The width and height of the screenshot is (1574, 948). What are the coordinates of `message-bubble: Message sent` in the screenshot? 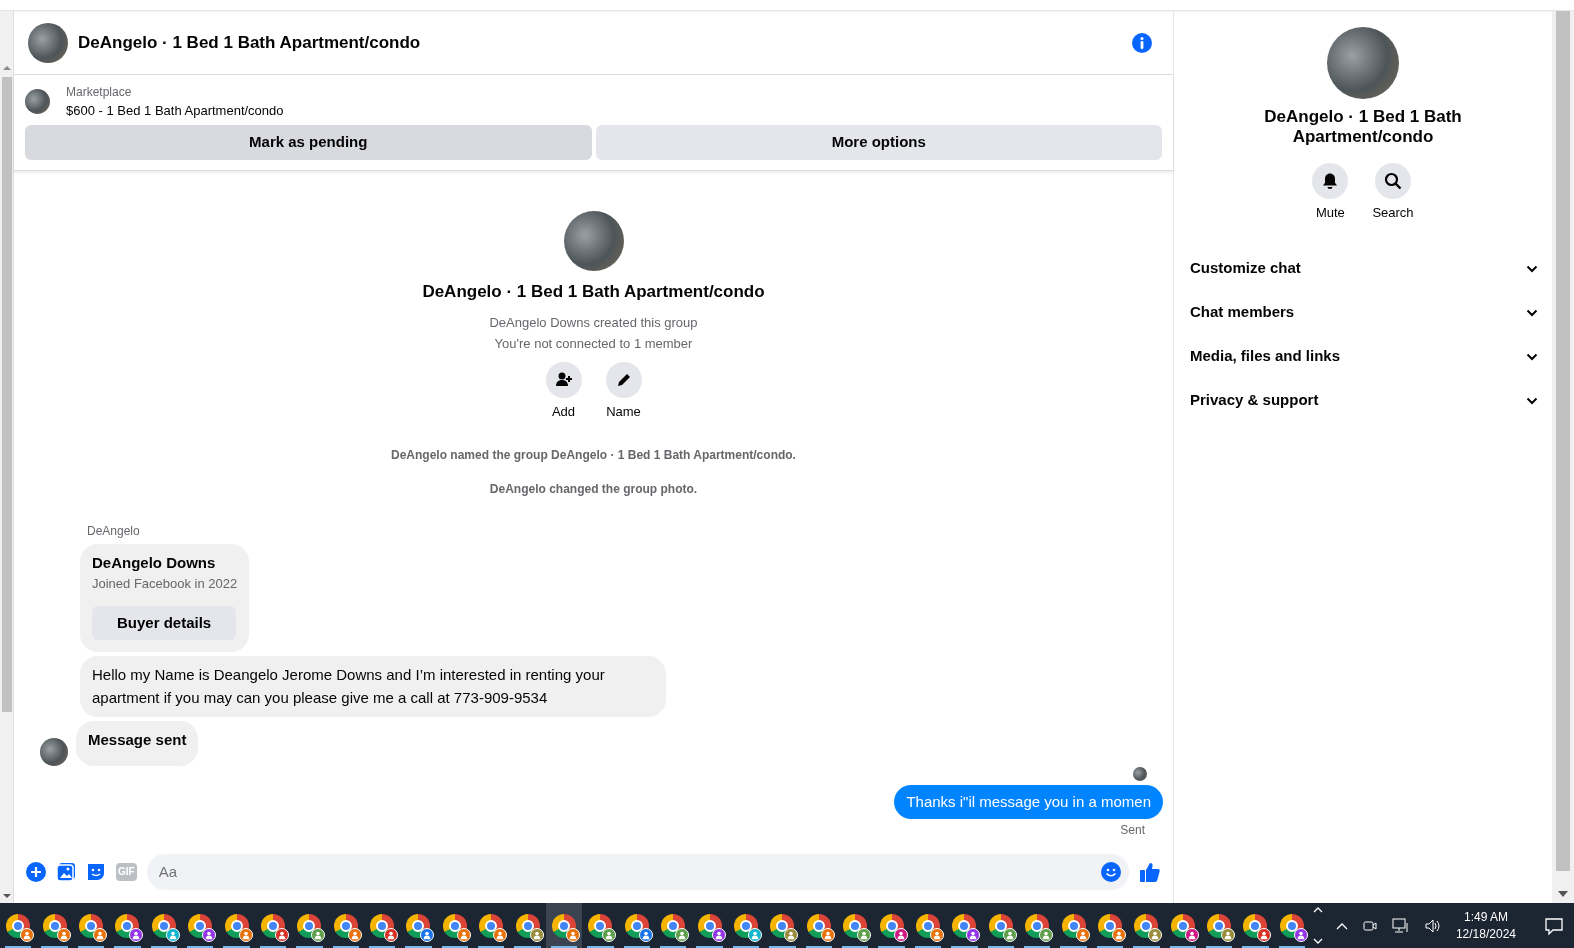 It's located at (137, 743).